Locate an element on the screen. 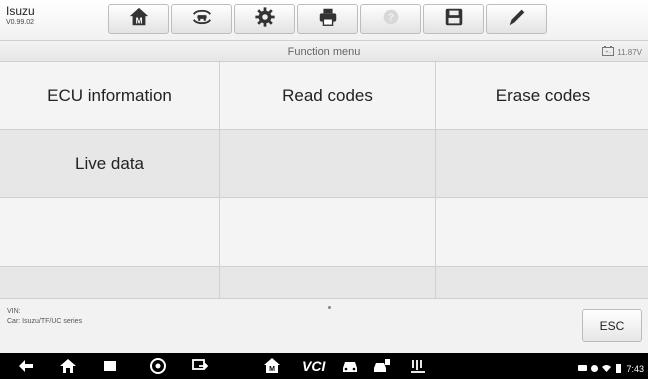  vehicle-title: Isuzu V0.99.02 is located at coordinates (20, 15).